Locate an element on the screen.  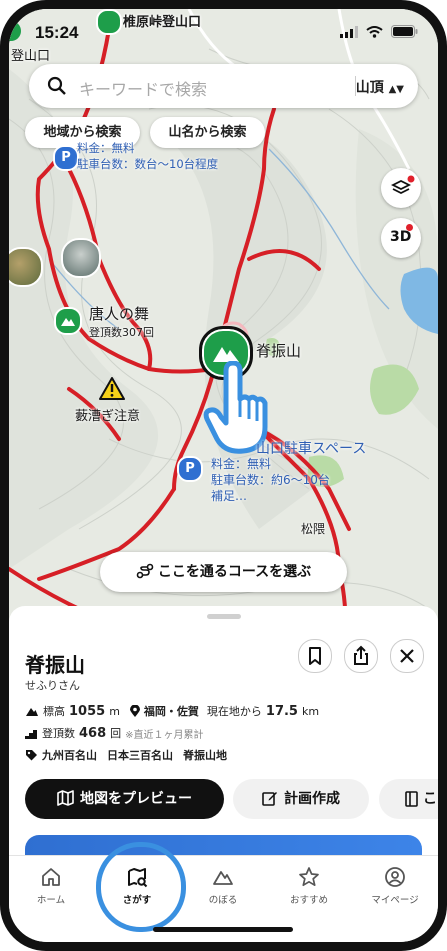
tab-home: ホーム is located at coordinates (51, 886).